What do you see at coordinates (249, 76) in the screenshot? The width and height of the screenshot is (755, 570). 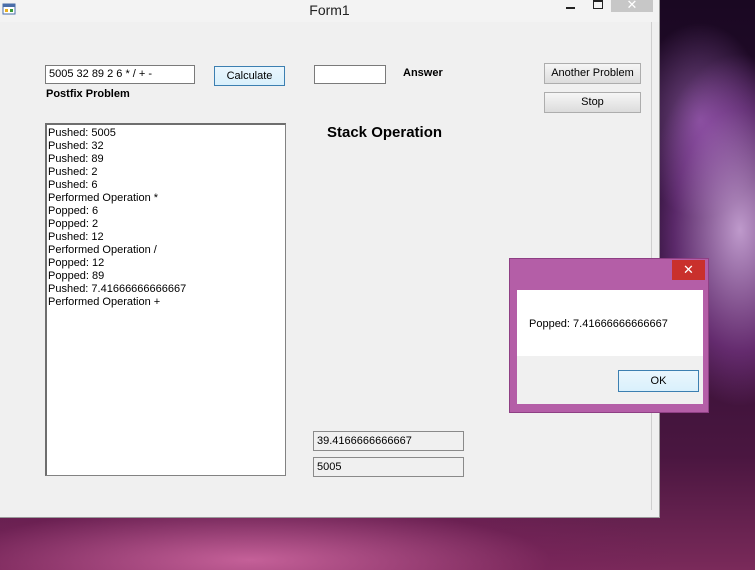 I see `calculate-button: Calculate` at bounding box center [249, 76].